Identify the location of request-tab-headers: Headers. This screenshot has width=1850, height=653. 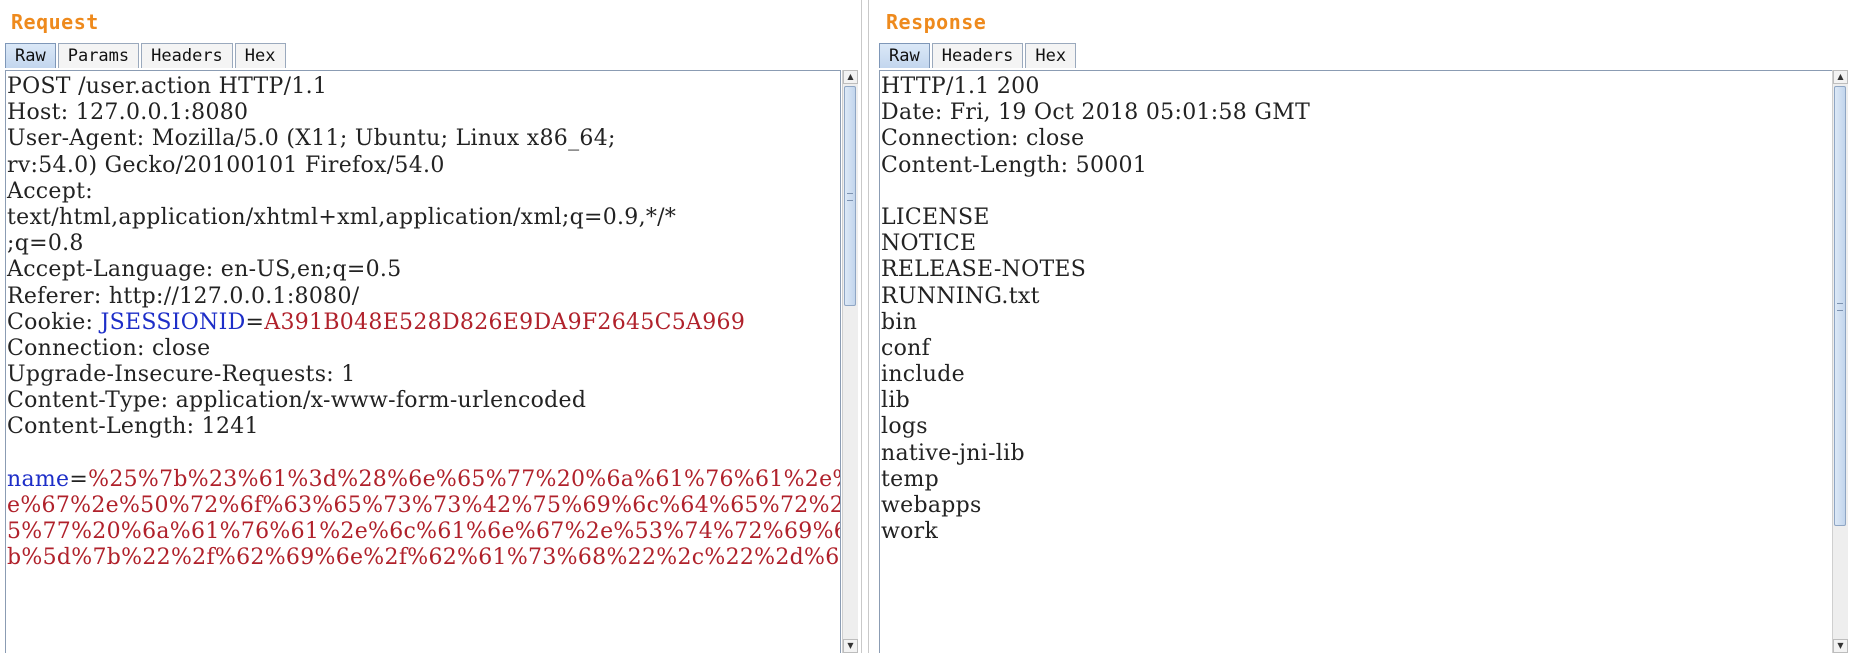
(187, 55).